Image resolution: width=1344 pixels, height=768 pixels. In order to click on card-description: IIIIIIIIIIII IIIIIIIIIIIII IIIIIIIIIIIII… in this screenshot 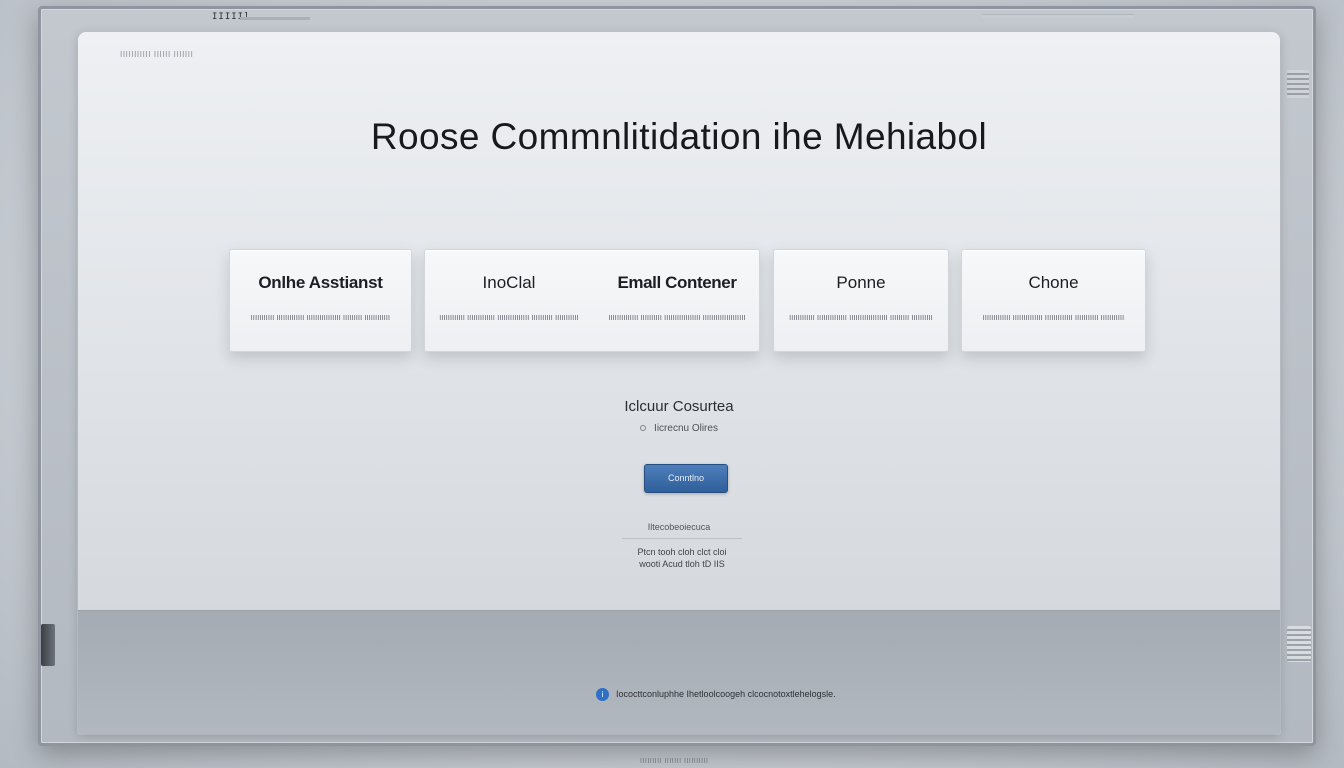, I will do `click(509, 318)`.